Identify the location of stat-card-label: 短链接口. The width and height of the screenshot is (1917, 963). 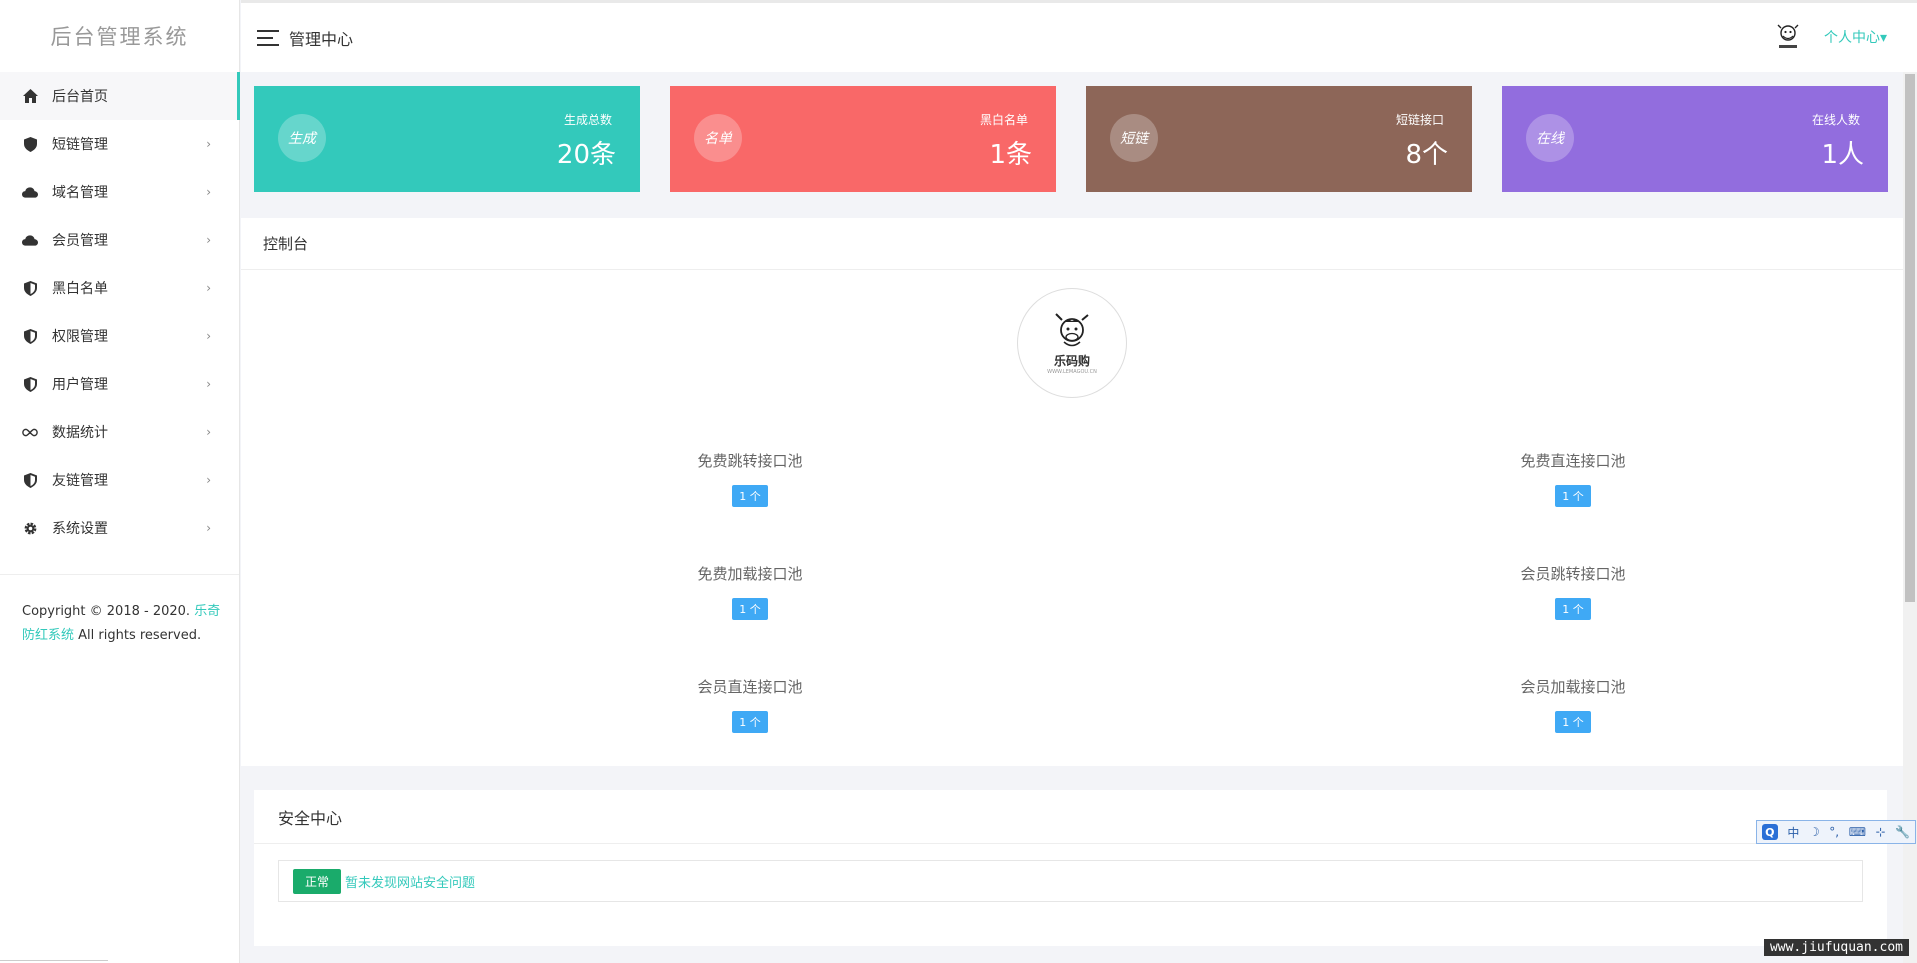
(1419, 120).